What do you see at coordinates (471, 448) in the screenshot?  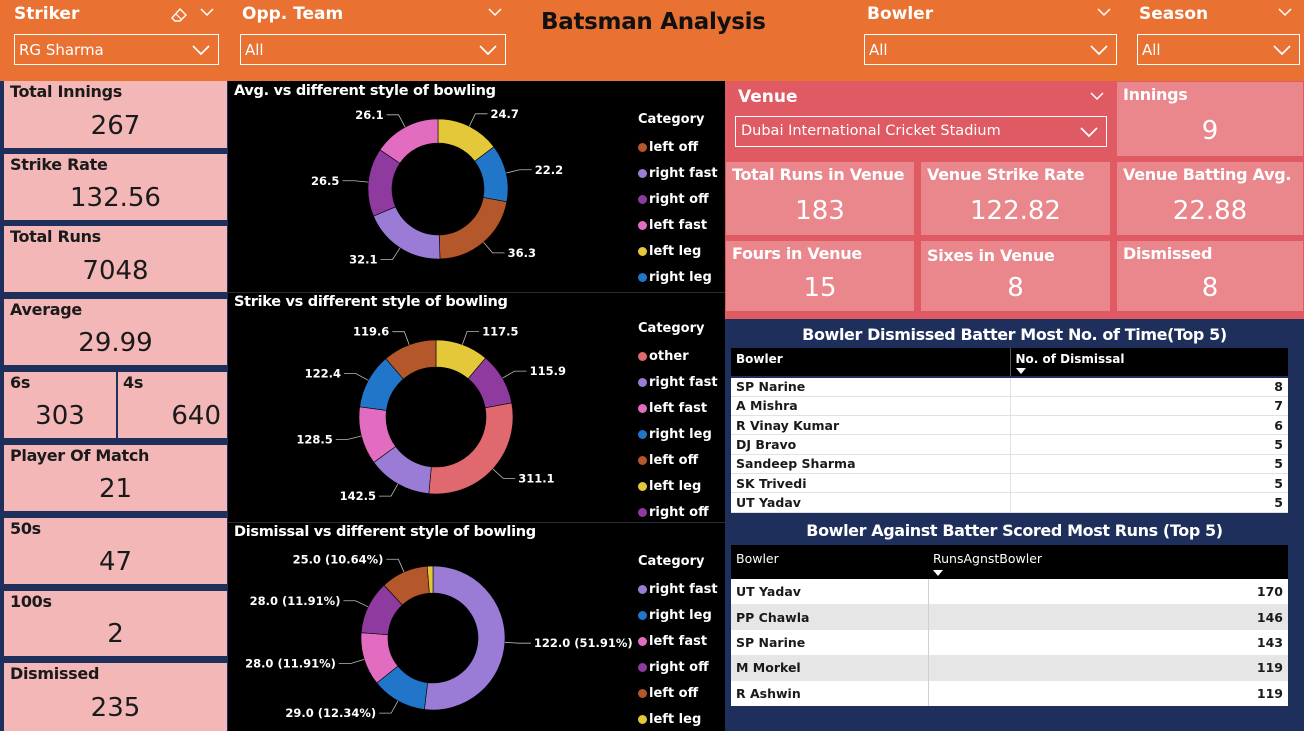 I see `slice-other` at bounding box center [471, 448].